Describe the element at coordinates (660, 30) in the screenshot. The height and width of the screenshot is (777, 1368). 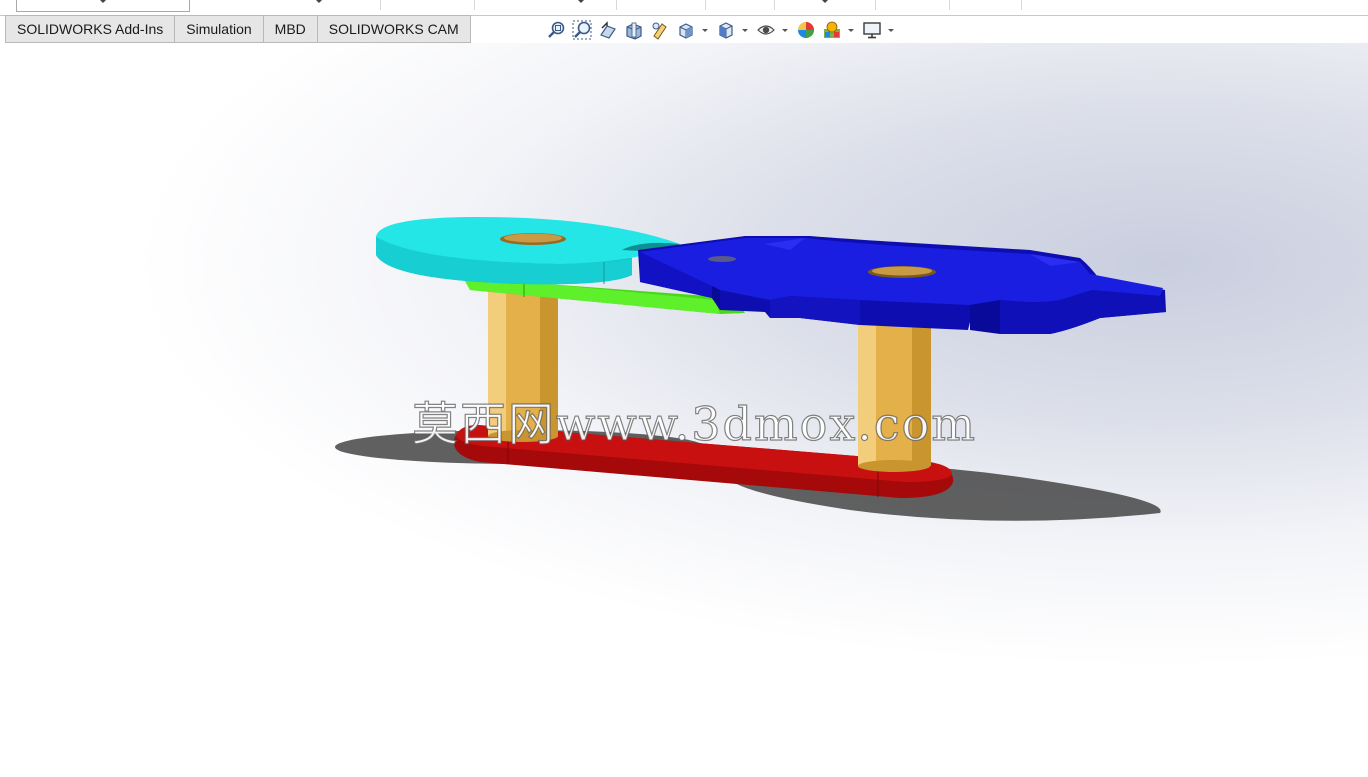
I see `dynamic-annotation-icon` at that location.